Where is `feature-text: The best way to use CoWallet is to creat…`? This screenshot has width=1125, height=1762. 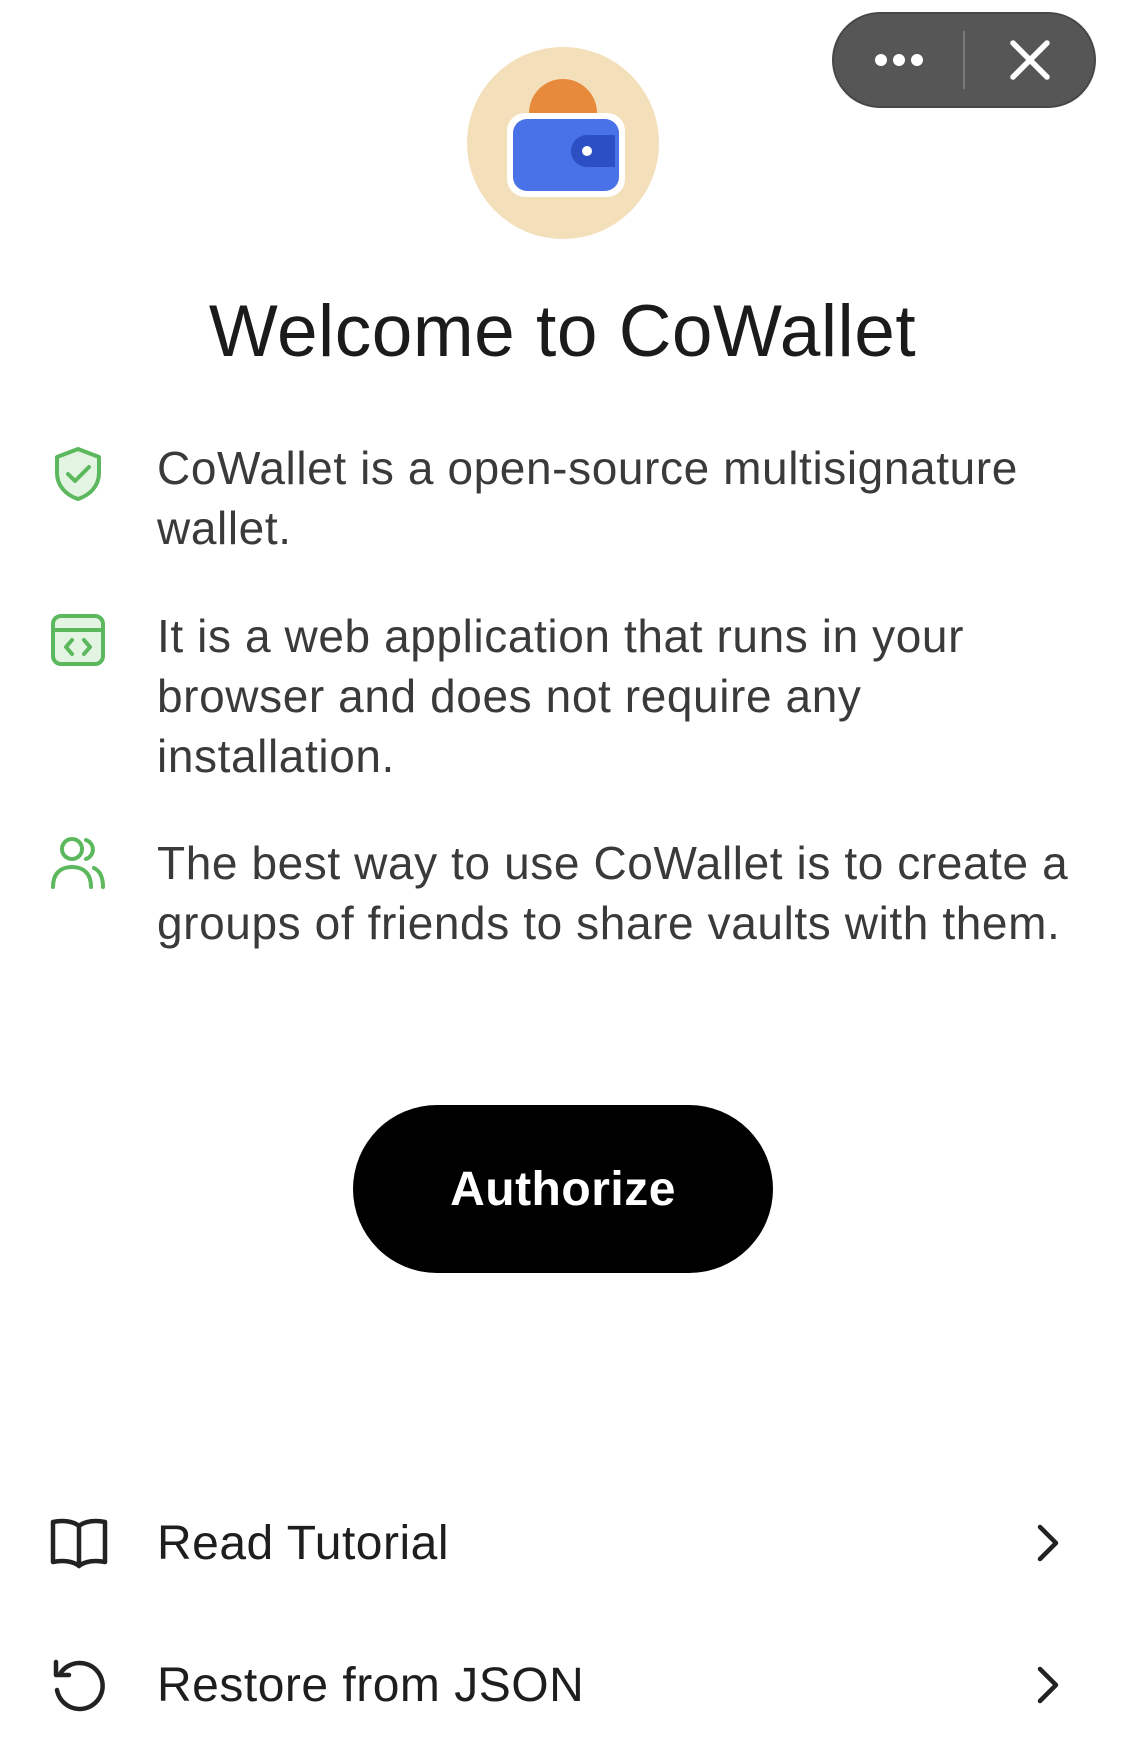 feature-text: The best way to use CoWallet is to creat… is located at coordinates (613, 893).